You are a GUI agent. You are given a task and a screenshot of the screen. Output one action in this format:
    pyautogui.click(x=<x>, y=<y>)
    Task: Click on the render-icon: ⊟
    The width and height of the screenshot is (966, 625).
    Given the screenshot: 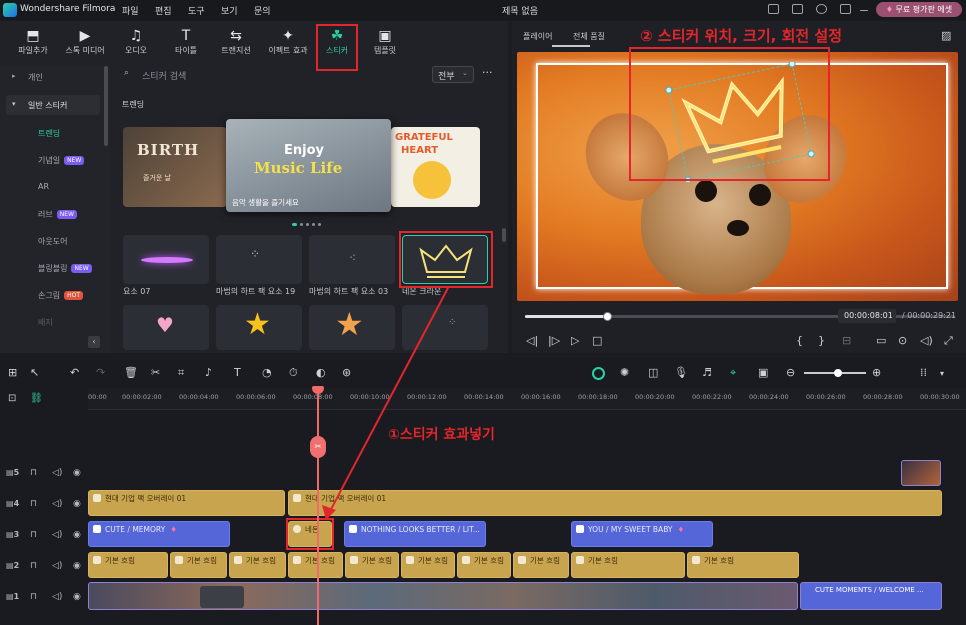 What is the action you would take?
    pyautogui.click(x=846, y=340)
    